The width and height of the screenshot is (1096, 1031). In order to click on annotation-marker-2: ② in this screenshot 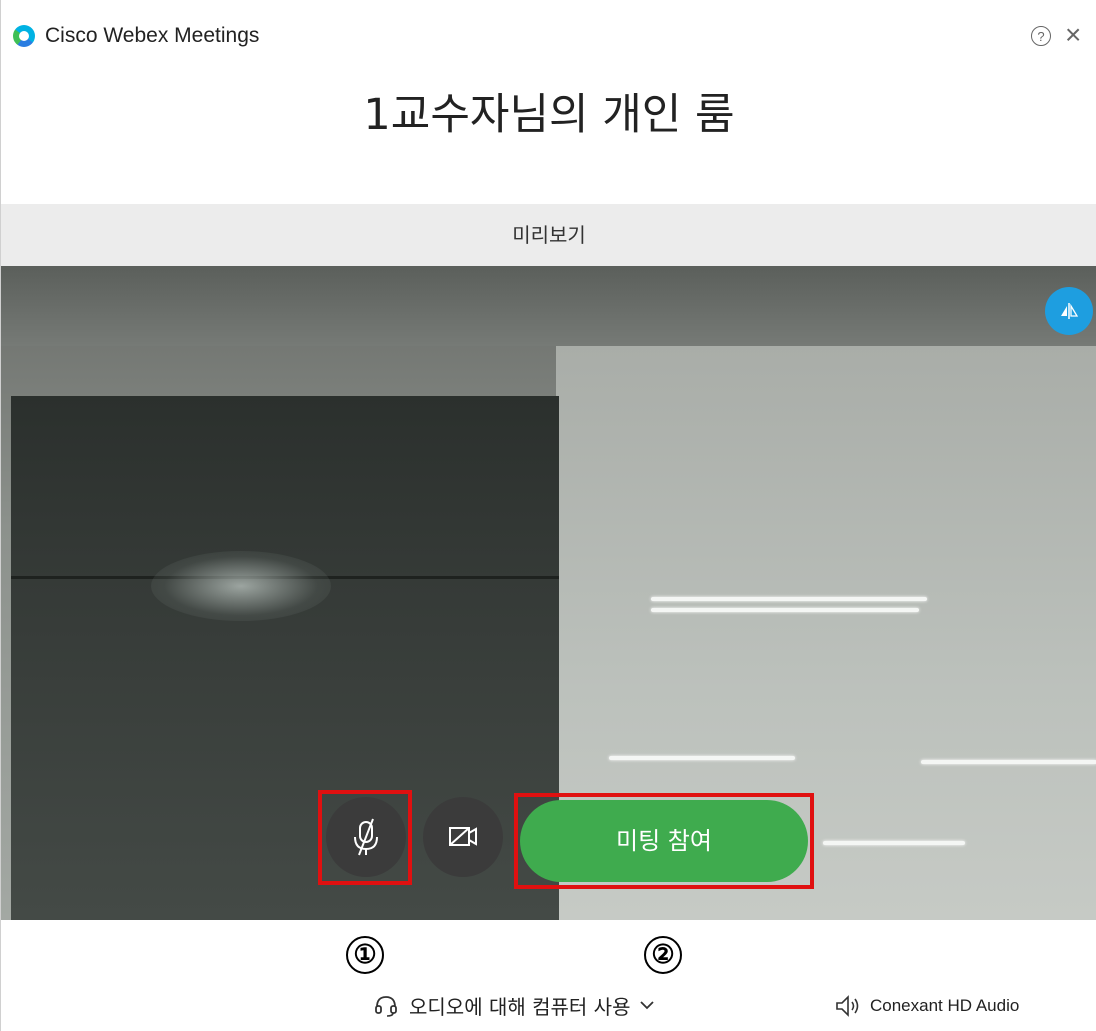, I will do `click(663, 955)`.